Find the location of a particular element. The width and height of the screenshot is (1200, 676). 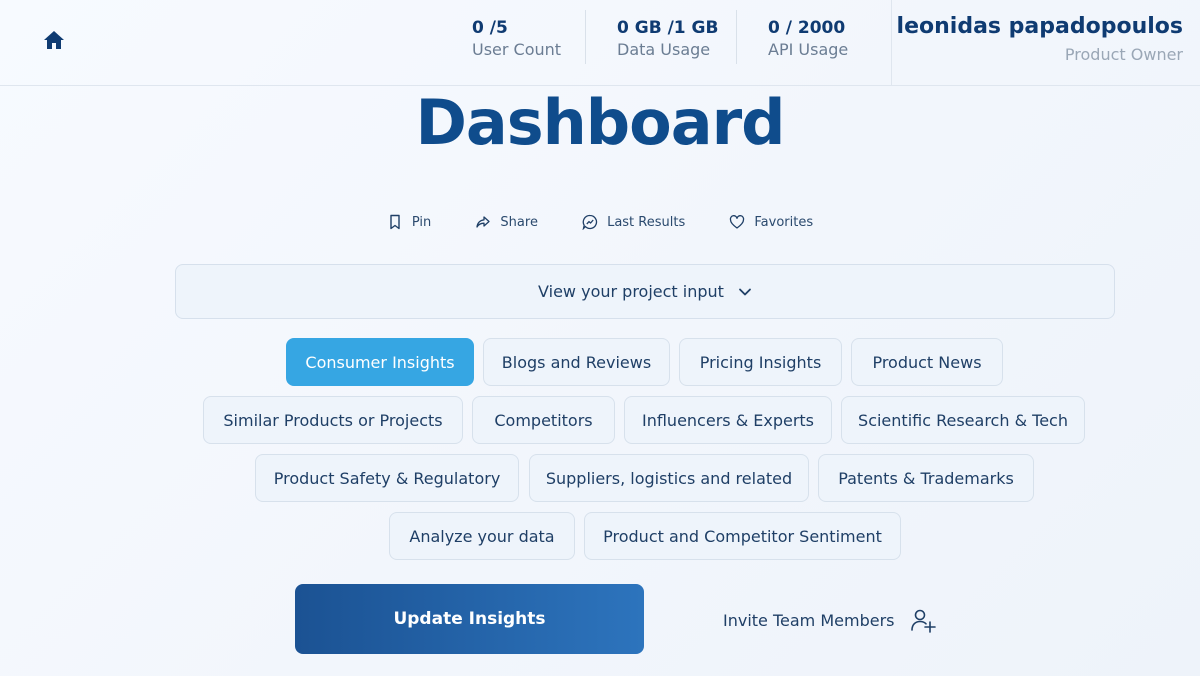

heart-icon is located at coordinates (737, 222).